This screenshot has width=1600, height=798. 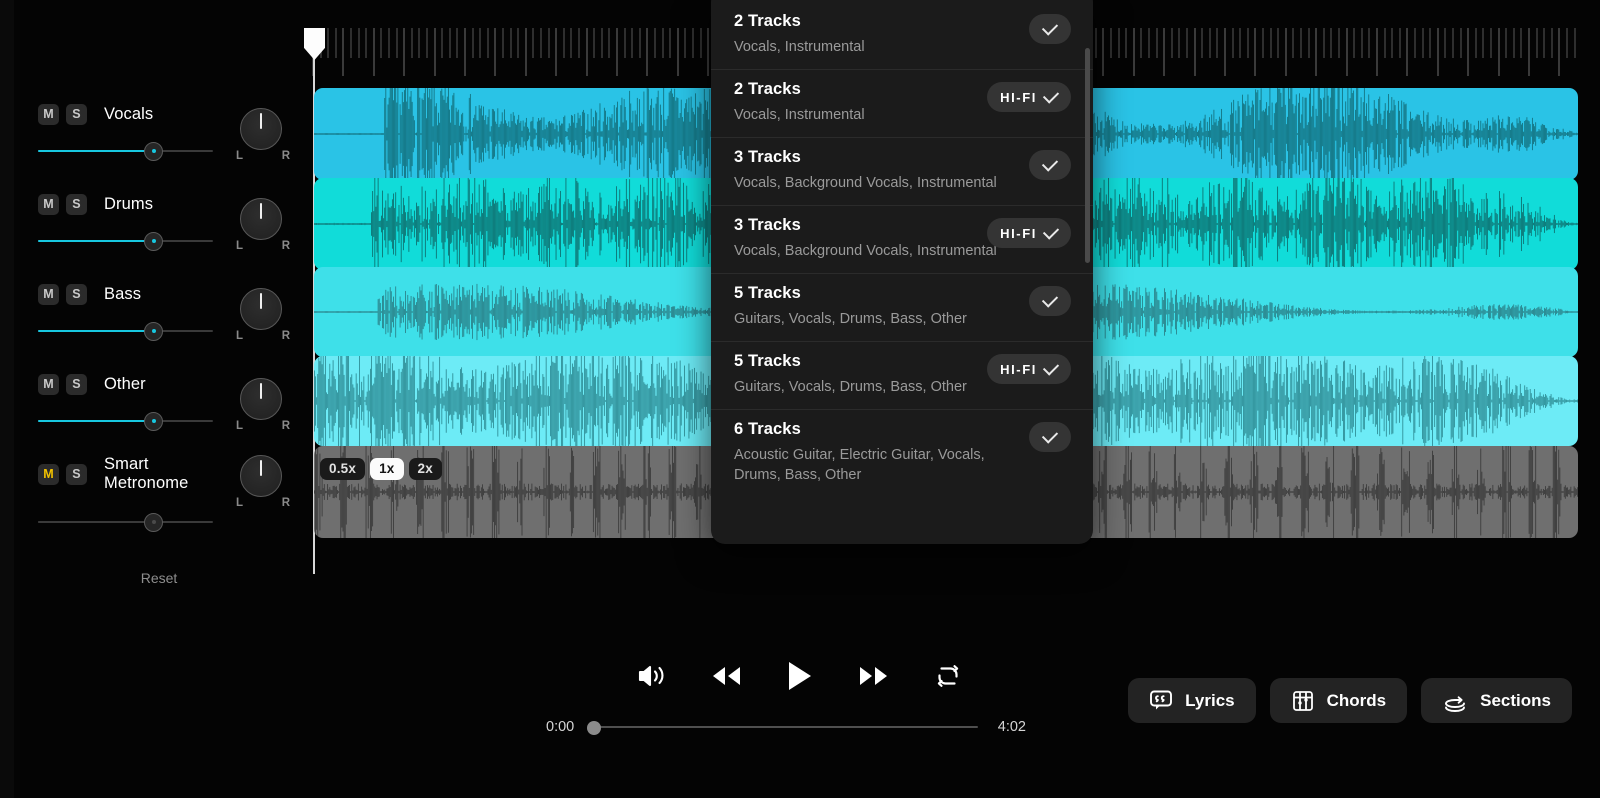 What do you see at coordinates (902, 35) in the screenshot?
I see `track-separation-option: 2 Tracks Vocals, Instrumental` at bounding box center [902, 35].